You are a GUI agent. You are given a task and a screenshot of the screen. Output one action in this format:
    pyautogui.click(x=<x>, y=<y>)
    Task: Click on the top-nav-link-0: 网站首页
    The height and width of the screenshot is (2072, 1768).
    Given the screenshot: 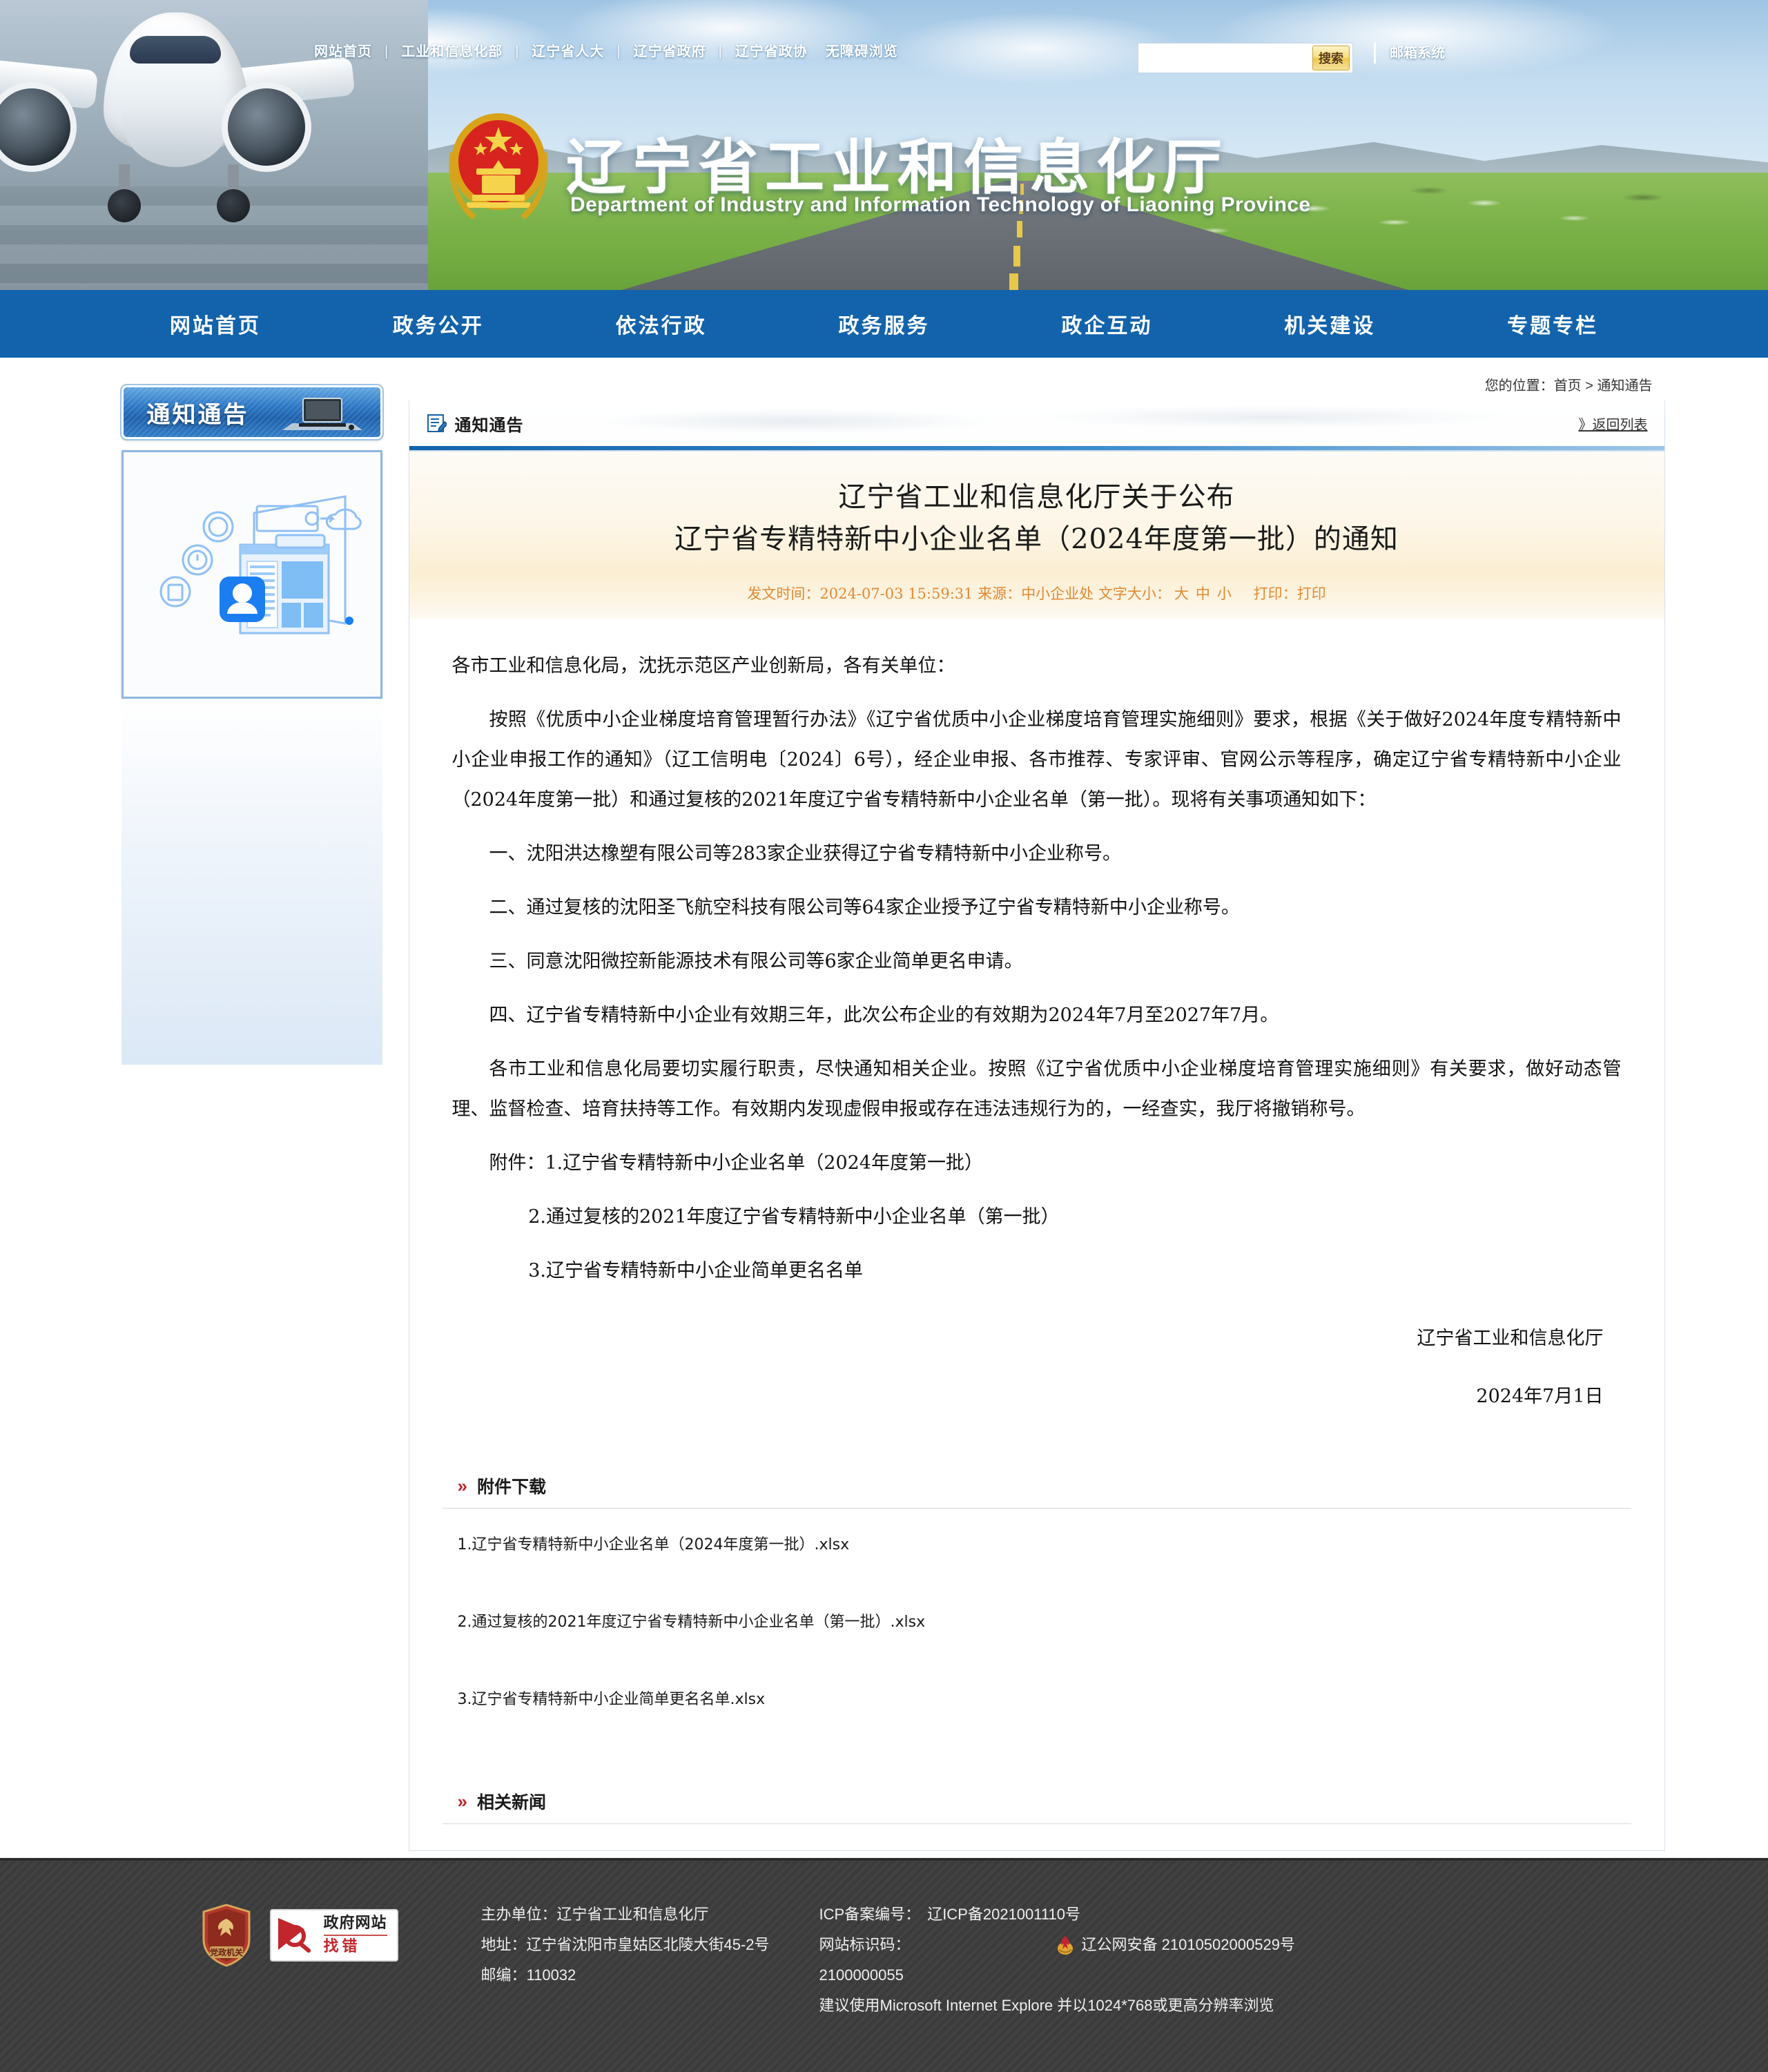 What is the action you would take?
    pyautogui.click(x=343, y=52)
    